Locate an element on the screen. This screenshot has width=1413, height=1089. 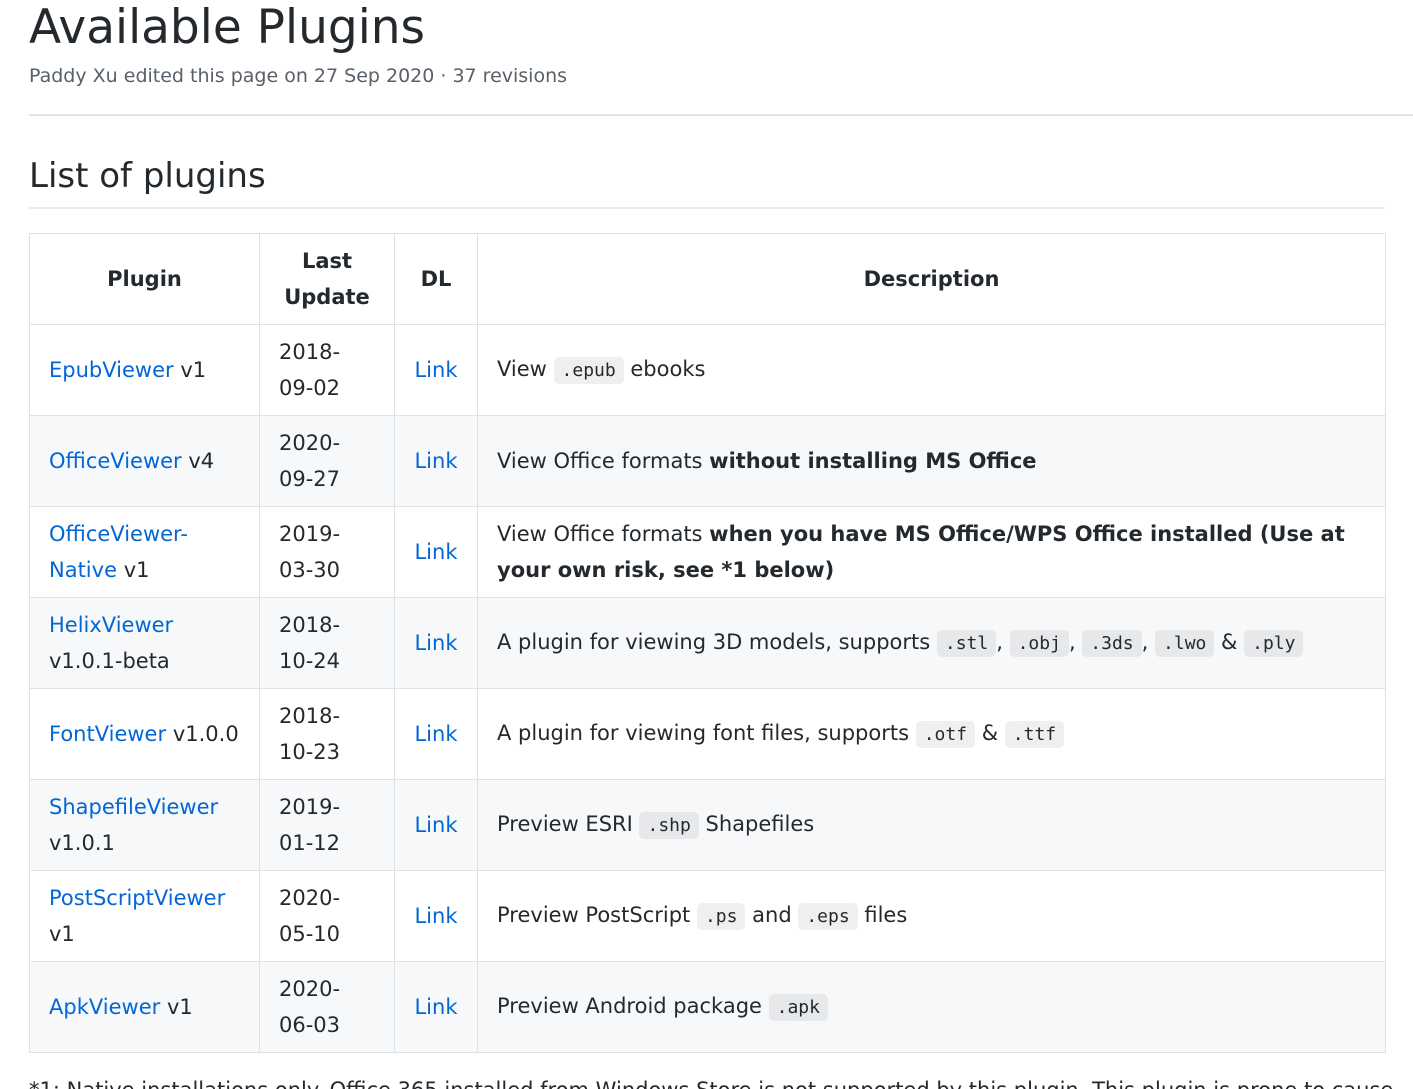
last-update-day: 10-24 is located at coordinates (310, 661).